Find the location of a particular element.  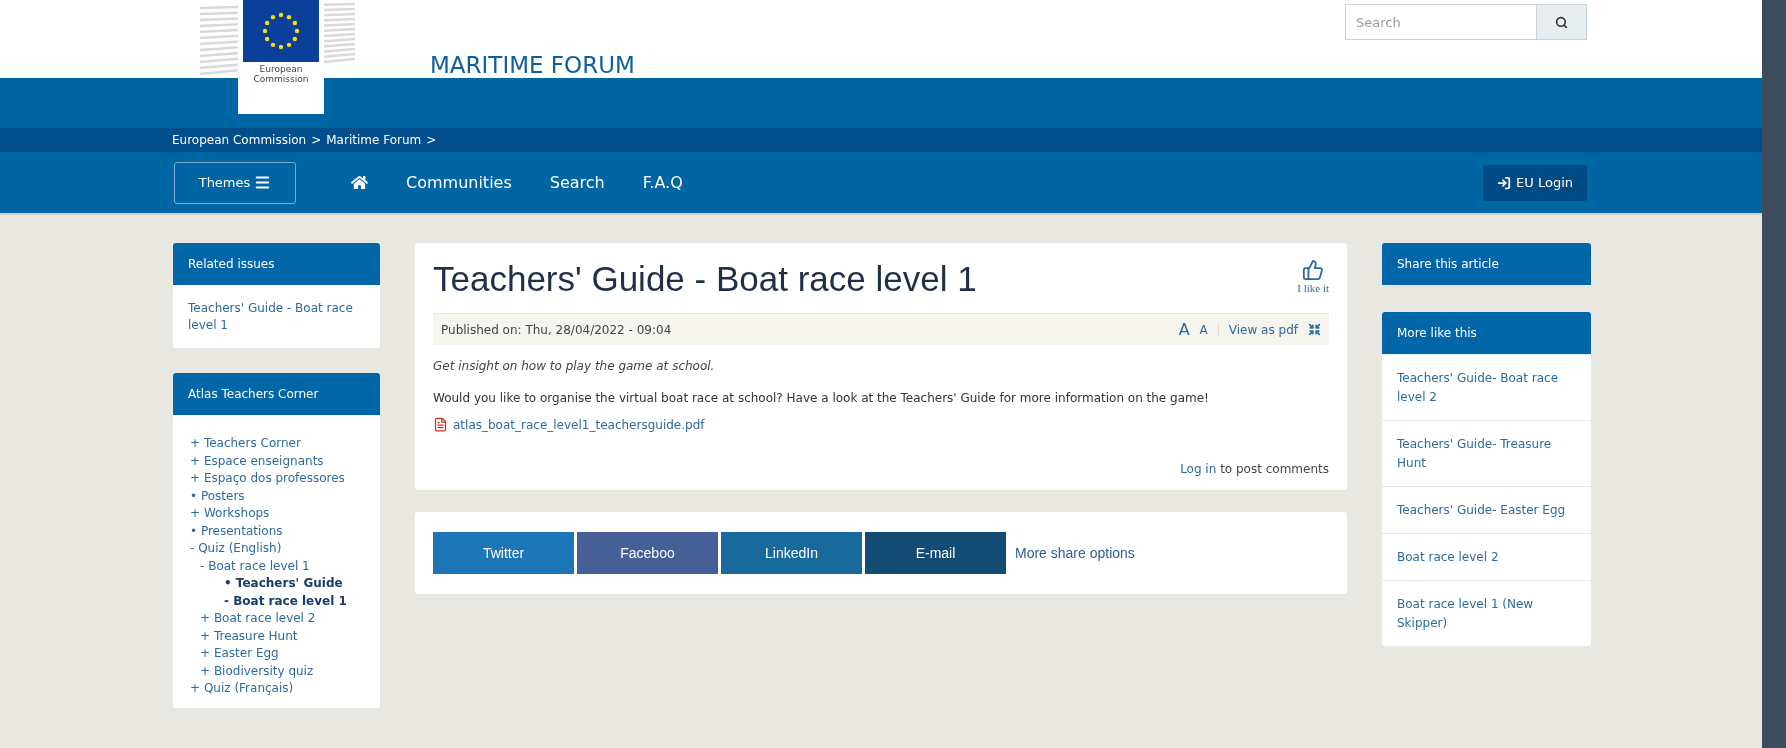

related-article-link: Teachers' Guide- Treasure Hunt is located at coordinates (1486, 453).